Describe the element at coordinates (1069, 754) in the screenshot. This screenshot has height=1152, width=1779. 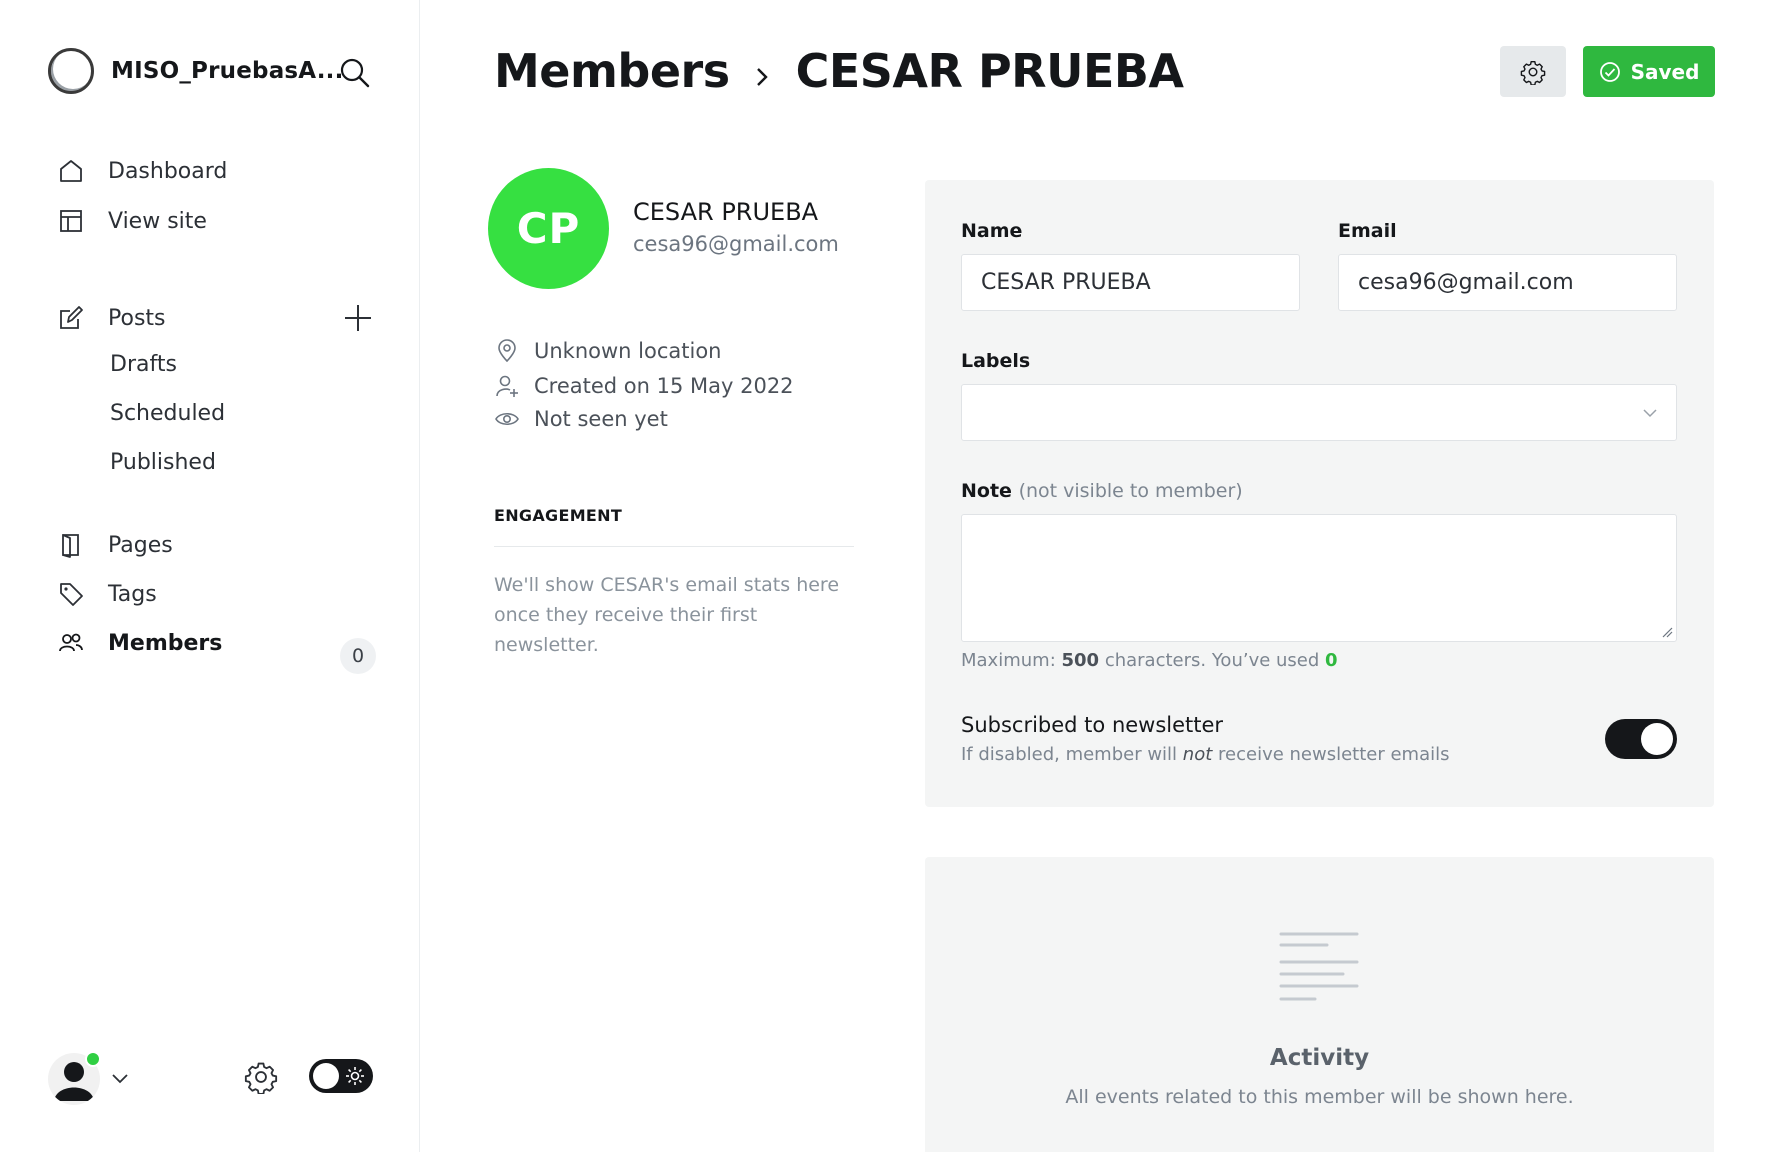
I see `newsletter-desc-before: If disabled, member will` at that location.